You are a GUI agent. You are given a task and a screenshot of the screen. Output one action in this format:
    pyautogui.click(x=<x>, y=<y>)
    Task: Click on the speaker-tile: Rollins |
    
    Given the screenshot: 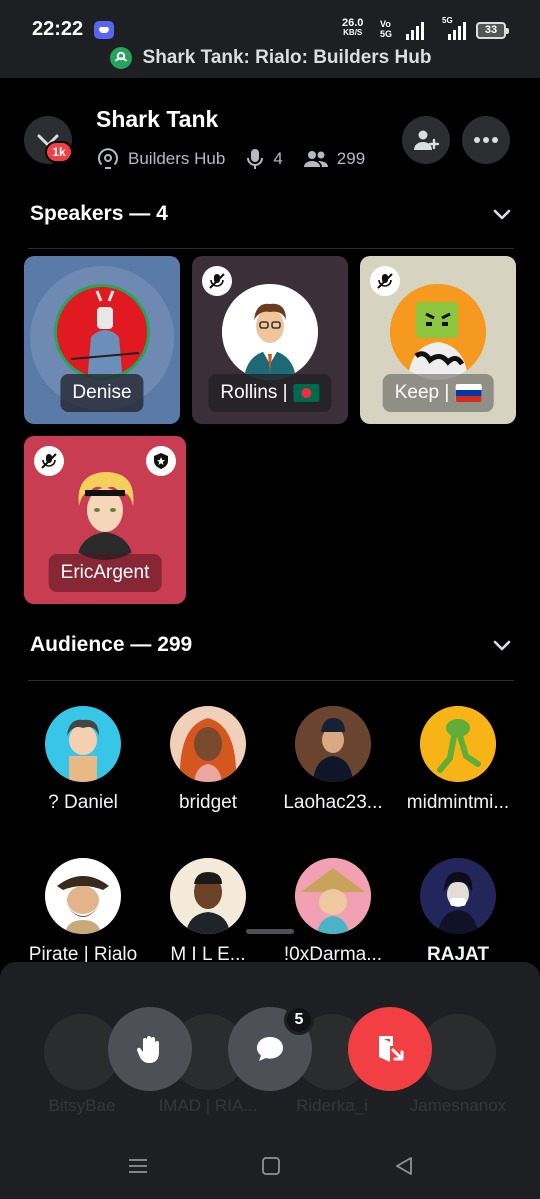 What is the action you would take?
    pyautogui.click(x=270, y=340)
    